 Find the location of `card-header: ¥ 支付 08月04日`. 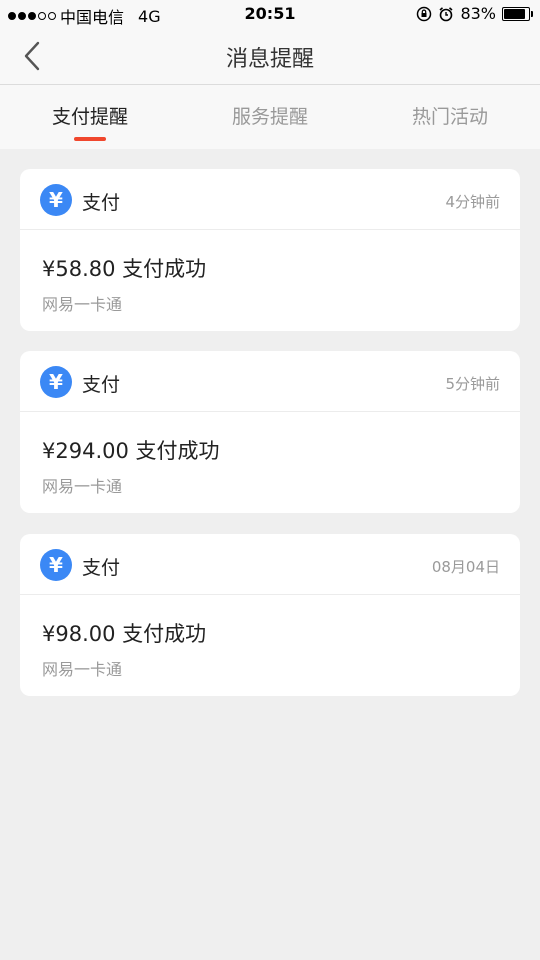

card-header: ¥ 支付 08月04日 is located at coordinates (270, 564).